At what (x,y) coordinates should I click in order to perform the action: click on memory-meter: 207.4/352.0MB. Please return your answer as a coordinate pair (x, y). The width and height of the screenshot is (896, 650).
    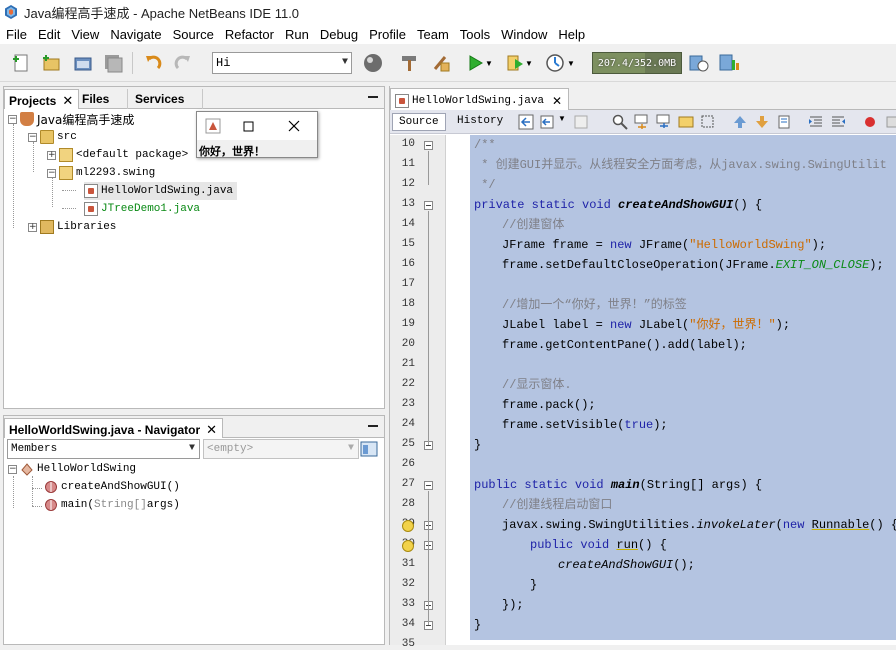
    Looking at the image, I should click on (637, 63).